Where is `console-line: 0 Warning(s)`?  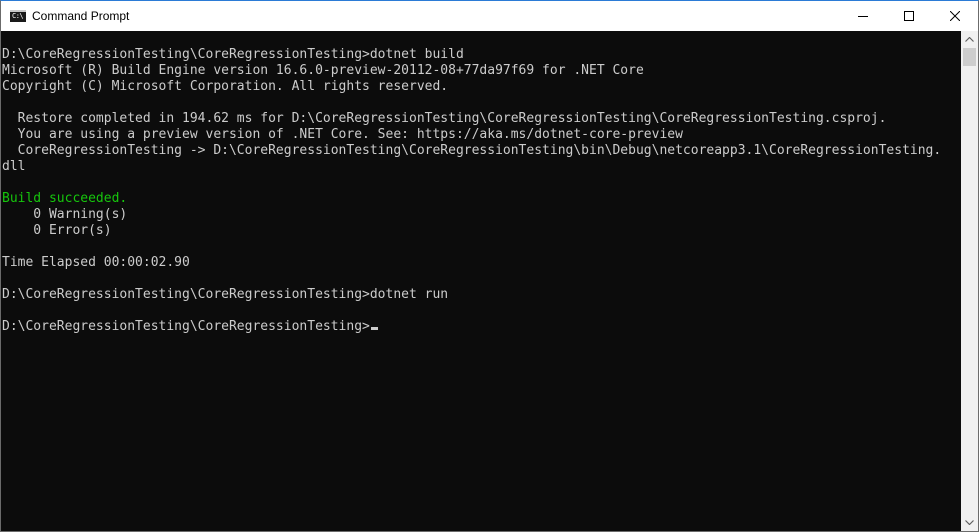 console-line: 0 Warning(s) is located at coordinates (65, 214).